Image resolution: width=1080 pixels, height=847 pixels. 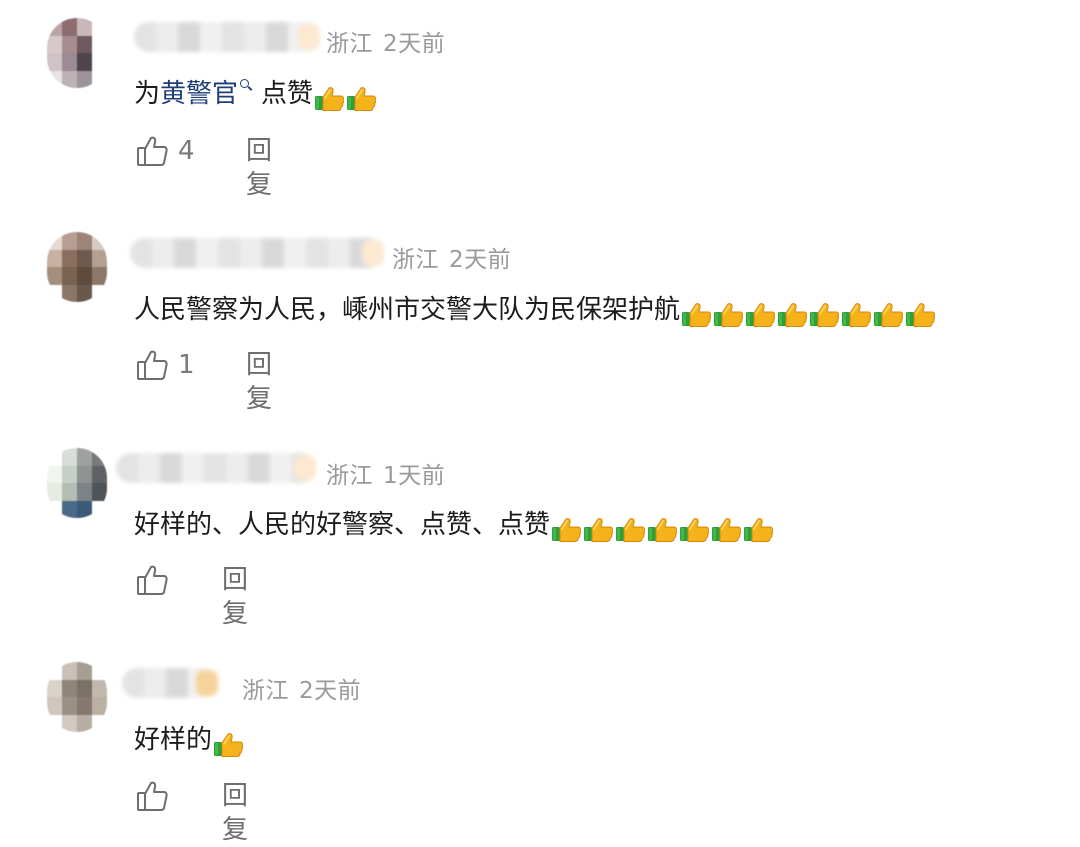 What do you see at coordinates (245, 83) in the screenshot?
I see `search-icon` at bounding box center [245, 83].